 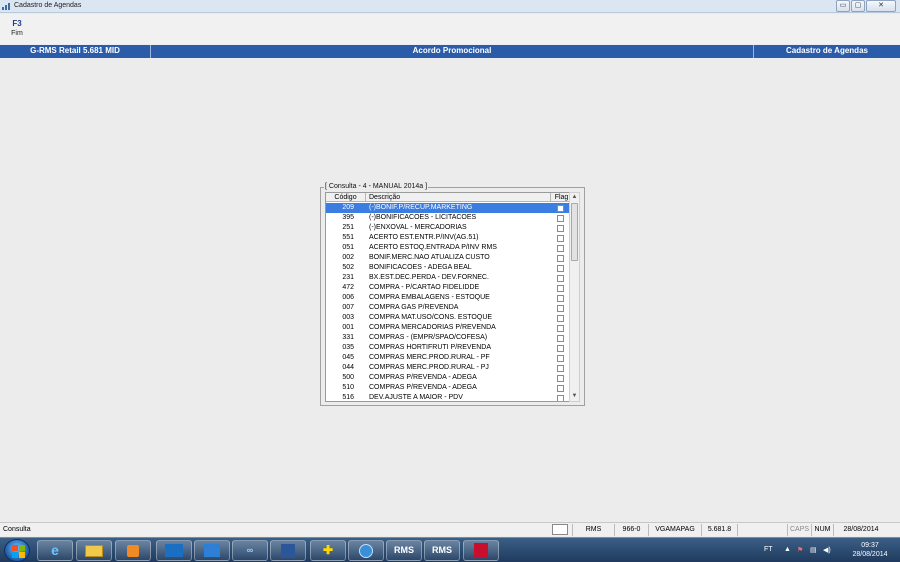 I want to click on action-center-icon: ⚑, so click(x=800, y=550).